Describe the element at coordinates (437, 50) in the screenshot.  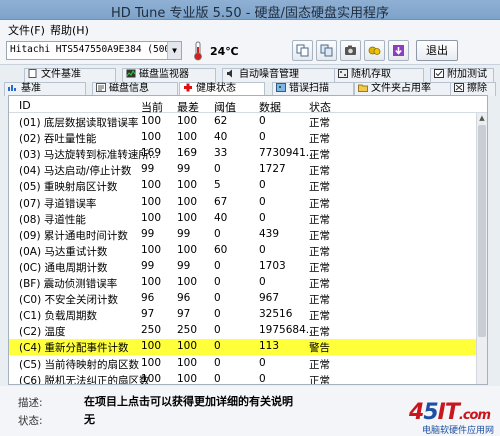
I see `exit-button: 退出` at that location.